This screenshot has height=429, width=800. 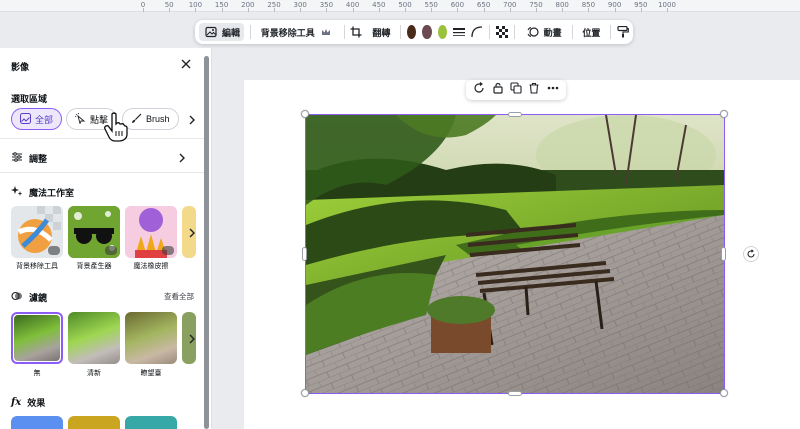 I want to click on corner-rounding-icon, so click(x=477, y=32).